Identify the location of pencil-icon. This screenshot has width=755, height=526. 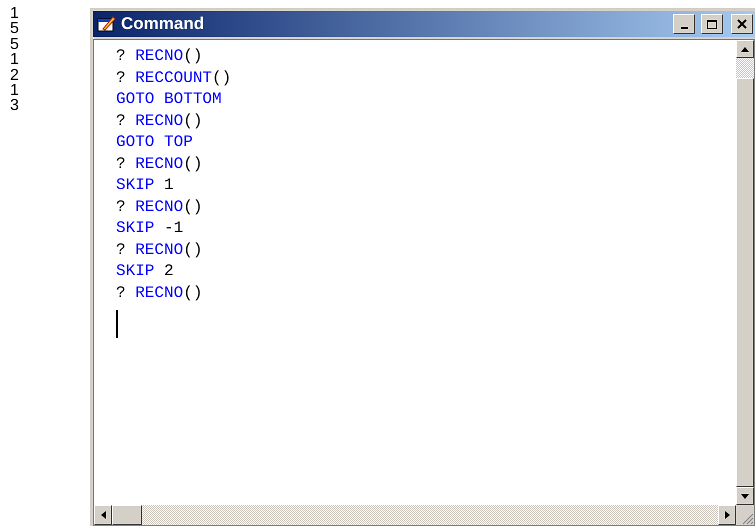
(107, 24).